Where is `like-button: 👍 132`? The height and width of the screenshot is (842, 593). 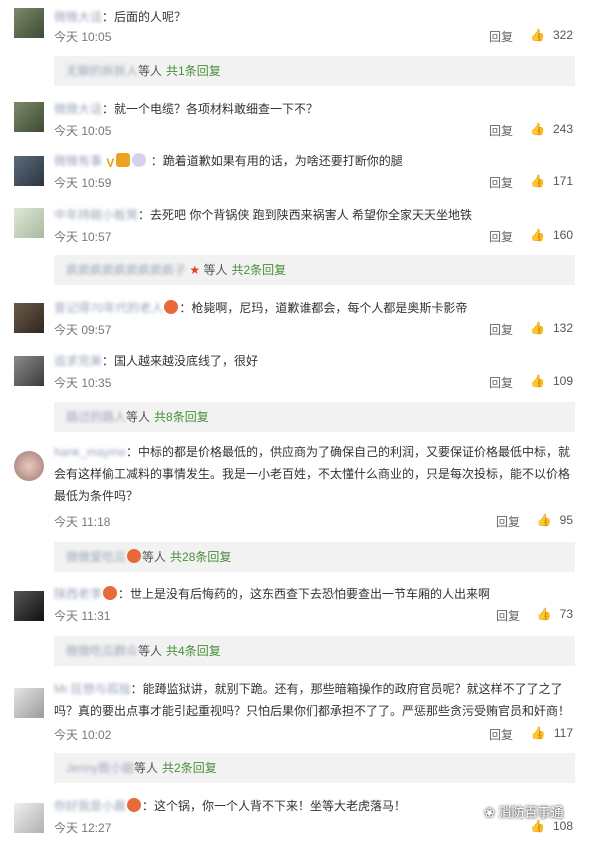
like-button: 👍 132 is located at coordinates (551, 328).